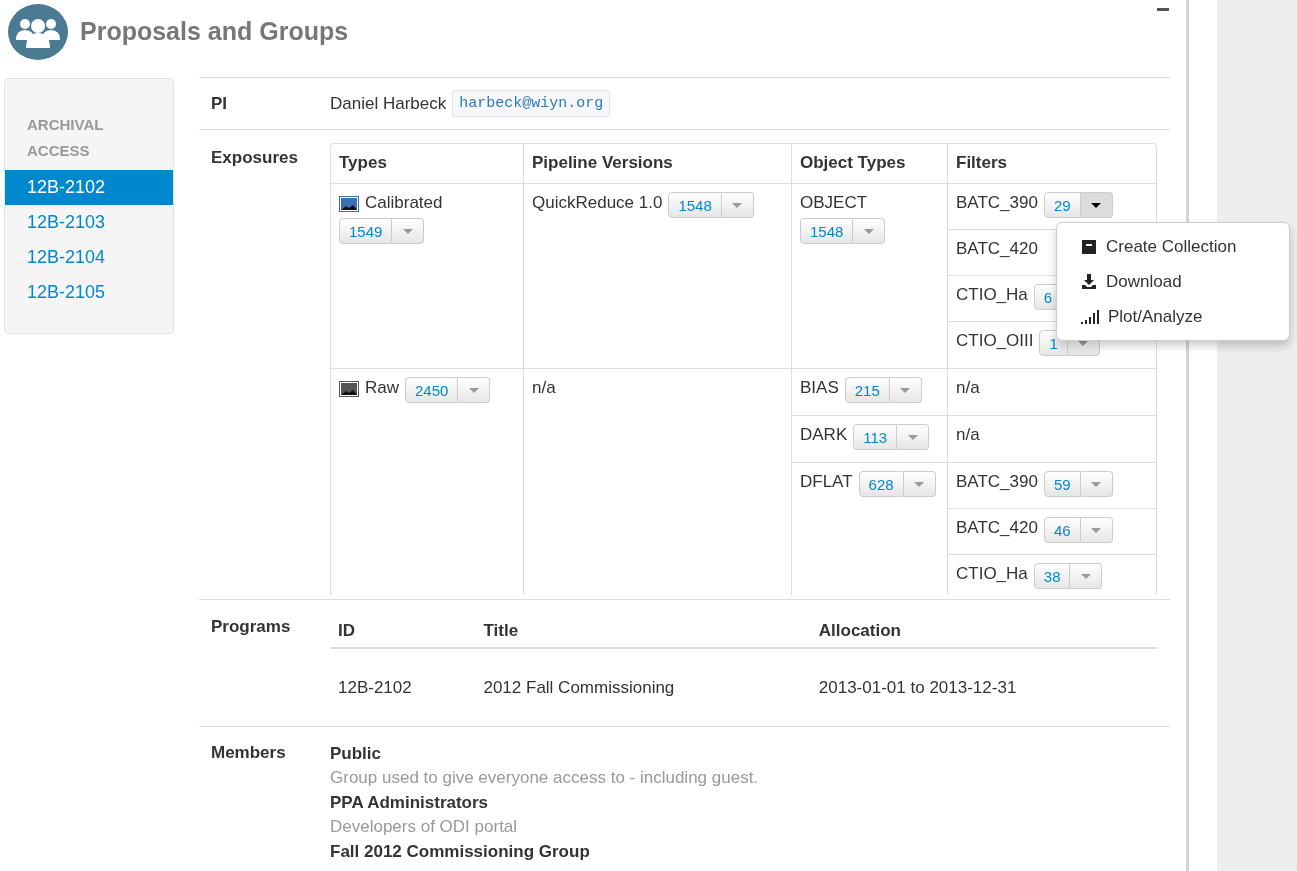  I want to click on group-name: PPA Administrators, so click(410, 803).